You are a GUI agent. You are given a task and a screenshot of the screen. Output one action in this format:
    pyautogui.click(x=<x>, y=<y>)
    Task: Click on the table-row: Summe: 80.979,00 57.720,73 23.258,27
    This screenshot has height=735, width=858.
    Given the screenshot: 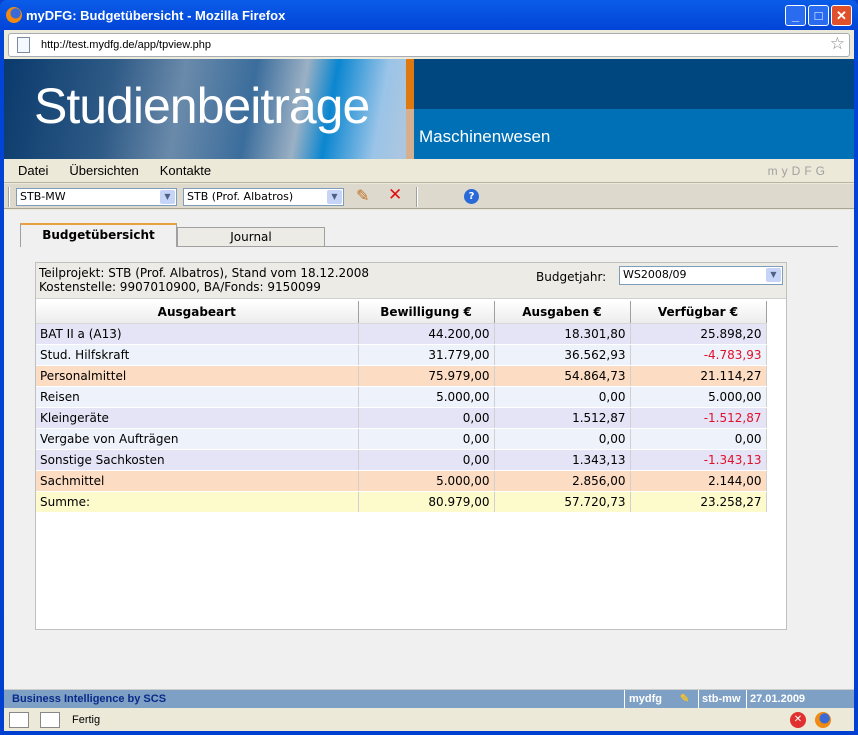 What is the action you would take?
    pyautogui.click(x=401, y=502)
    